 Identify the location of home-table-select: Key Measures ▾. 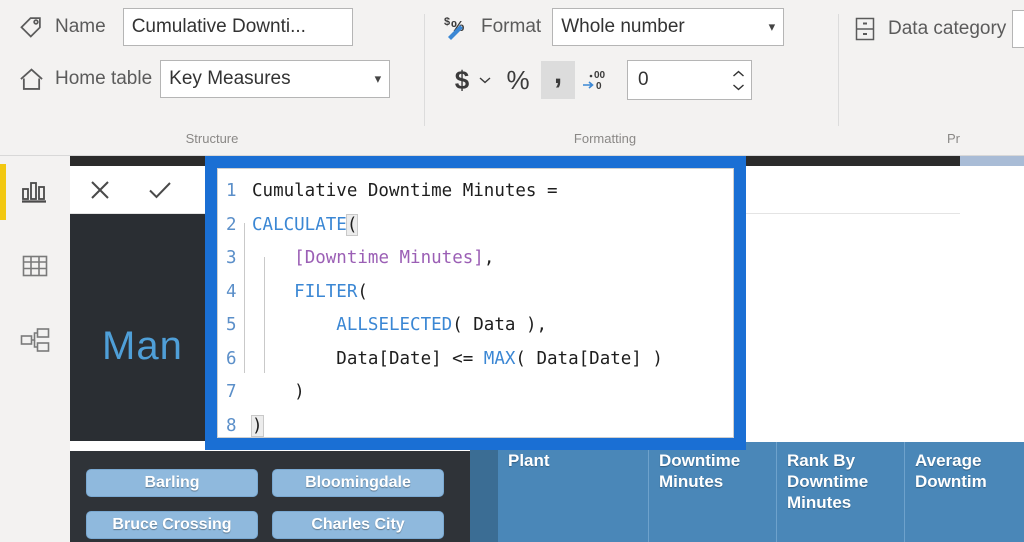
(275, 79).